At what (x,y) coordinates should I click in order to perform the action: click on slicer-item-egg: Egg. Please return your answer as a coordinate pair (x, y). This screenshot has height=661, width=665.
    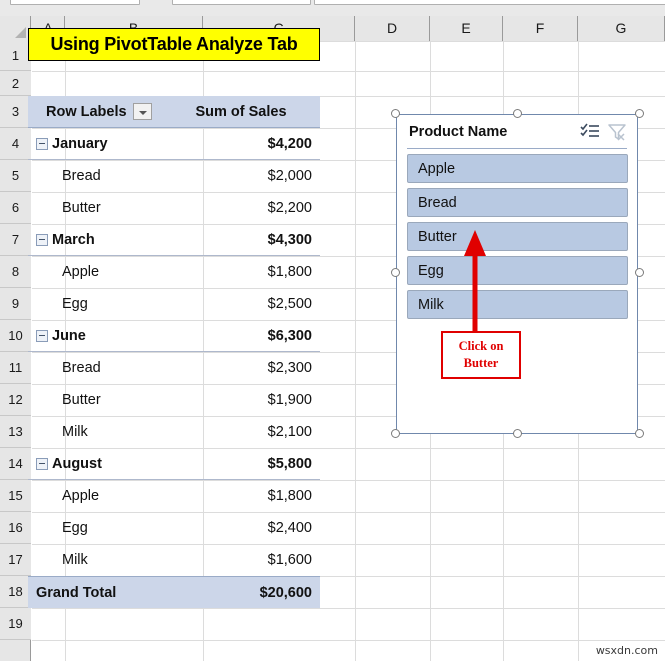
    Looking at the image, I should click on (517, 270).